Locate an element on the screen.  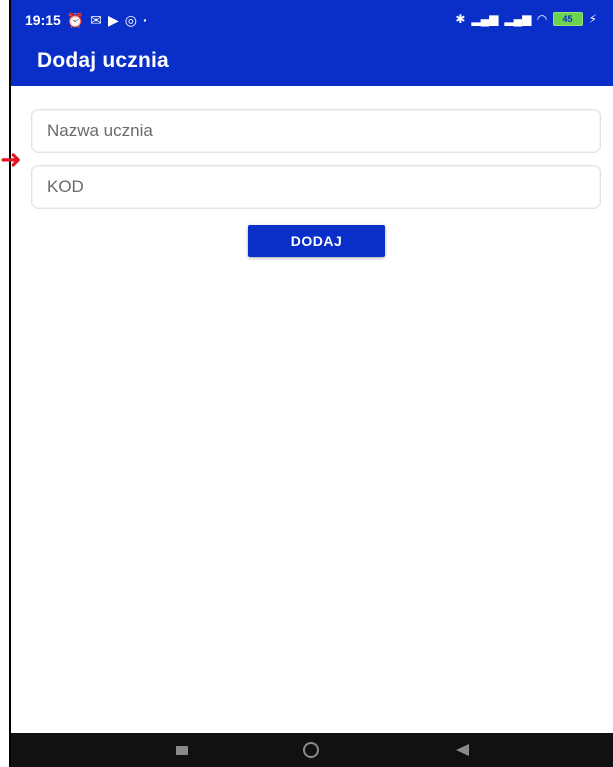
recent-apps-icon is located at coordinates (182, 750).